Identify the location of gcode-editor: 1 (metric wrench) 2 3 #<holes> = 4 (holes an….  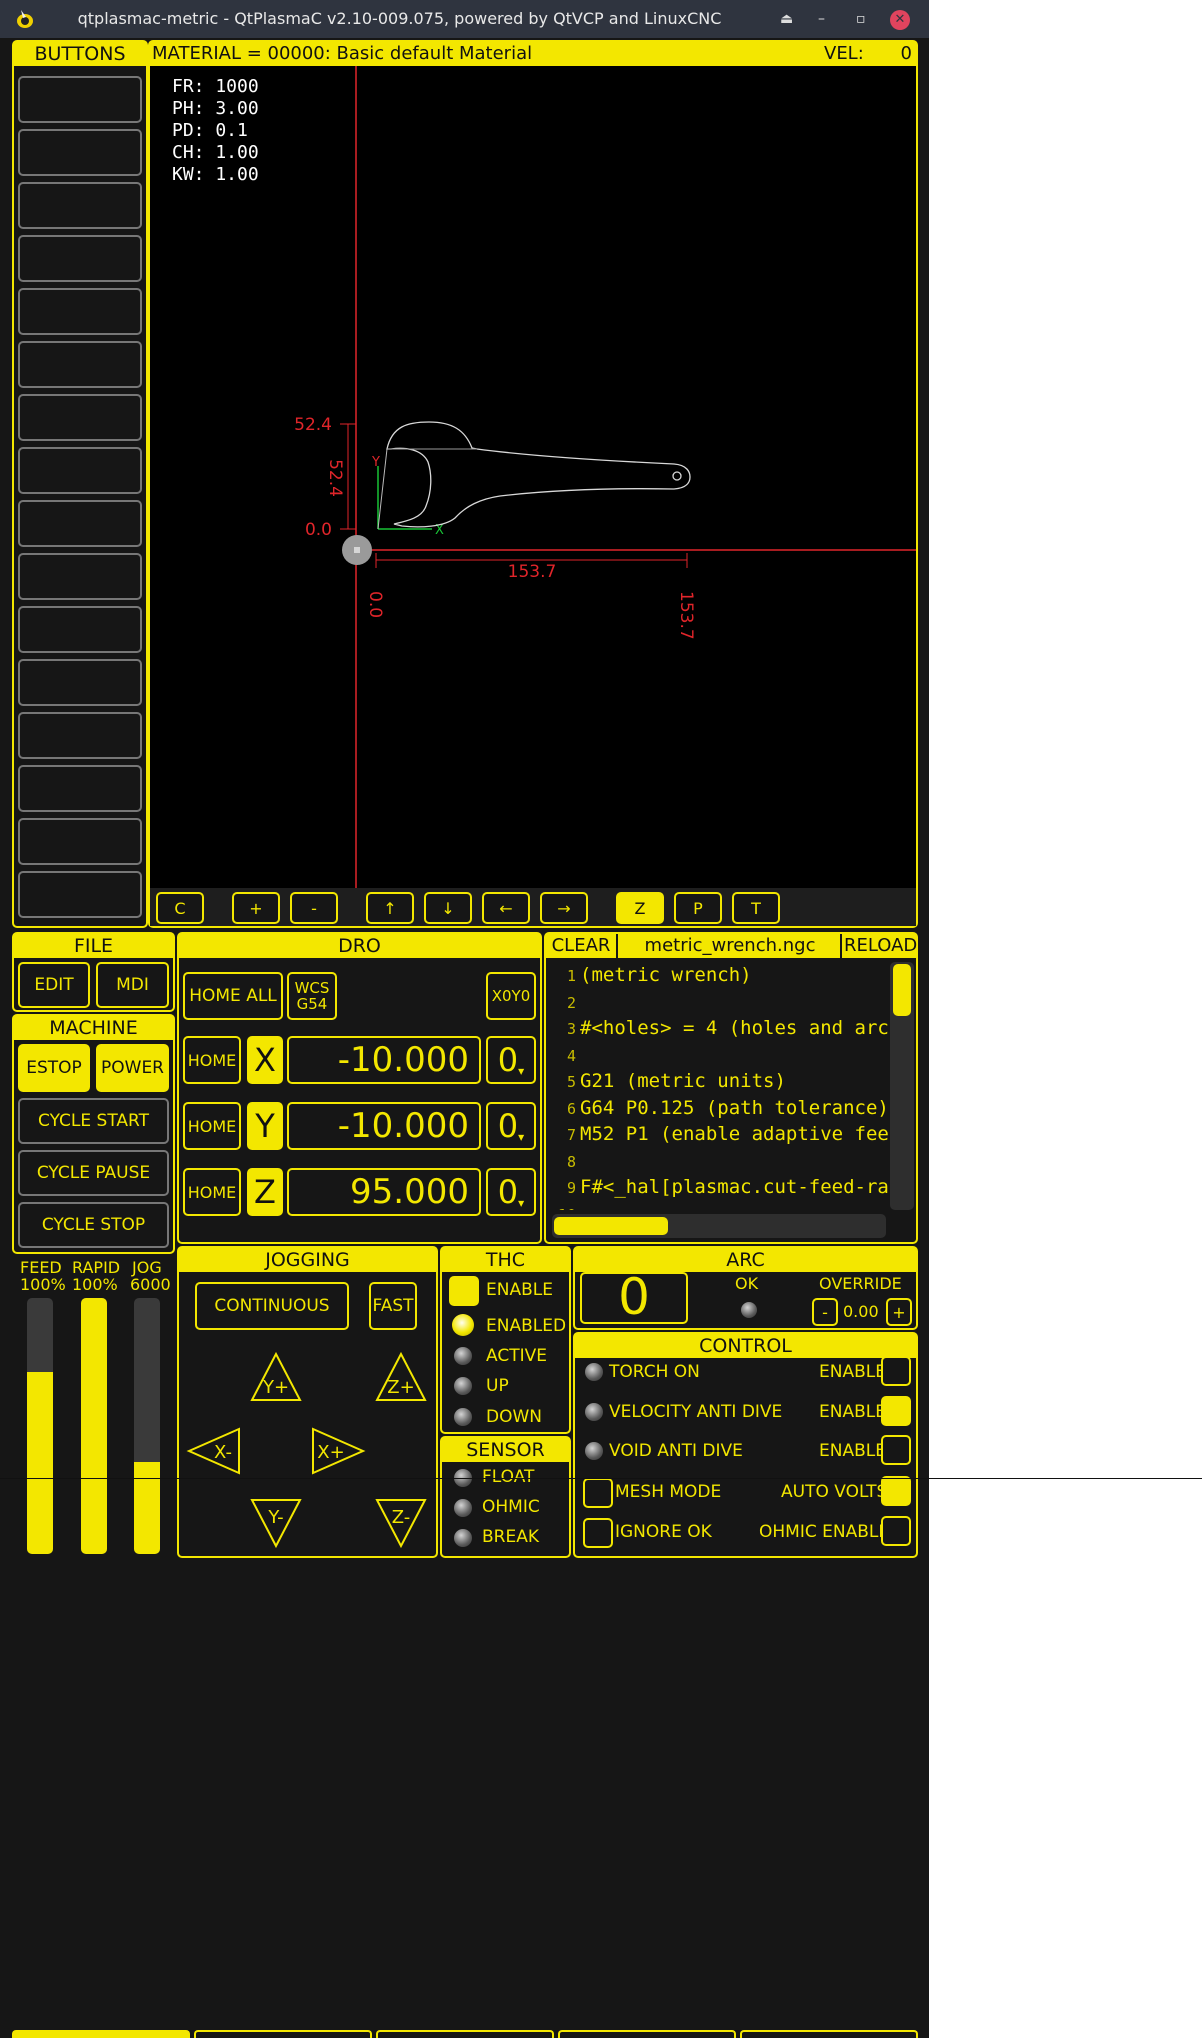
(719, 1085).